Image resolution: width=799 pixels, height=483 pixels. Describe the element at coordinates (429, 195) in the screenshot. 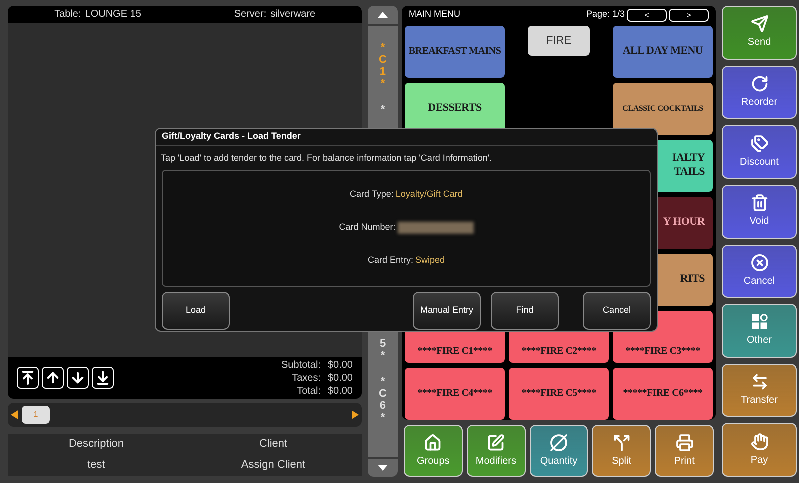

I see `field-value: Loyalty/Gift Card` at that location.